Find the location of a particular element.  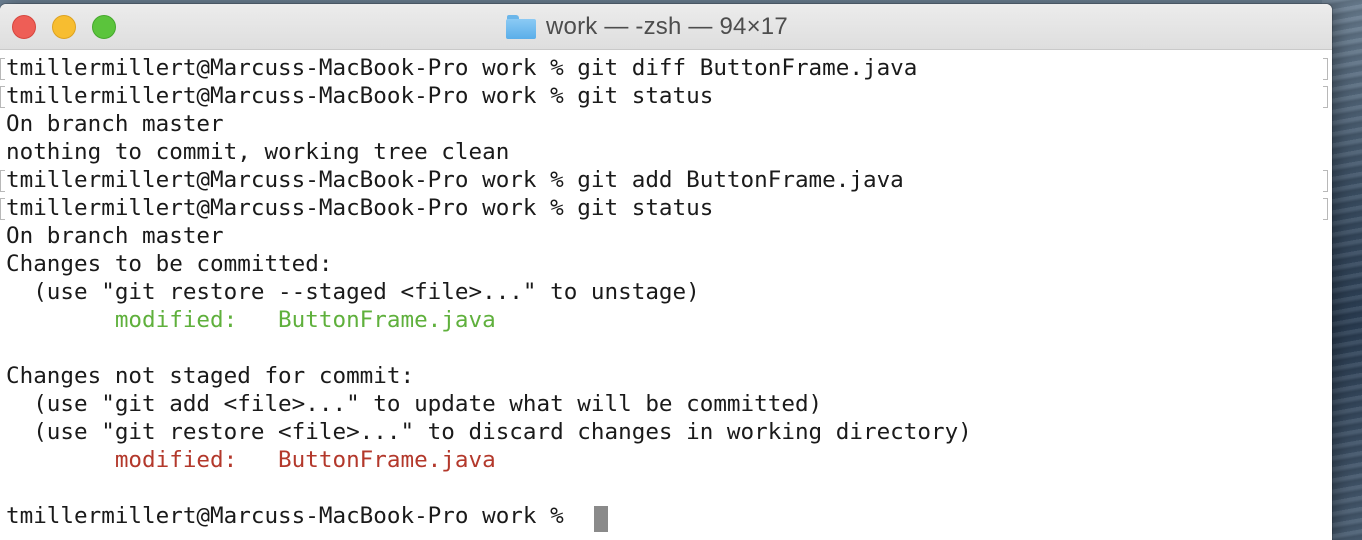

unstaged-modified-line: modified: ButtonFrame.java is located at coordinates (251, 460).